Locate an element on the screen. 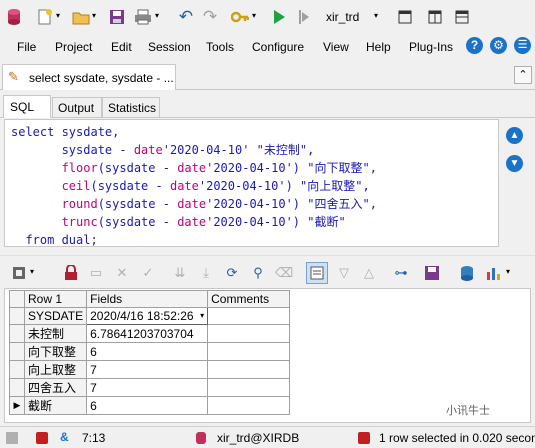 The height and width of the screenshot is (448, 535). clear-icon: ⌫ is located at coordinates (284, 273).